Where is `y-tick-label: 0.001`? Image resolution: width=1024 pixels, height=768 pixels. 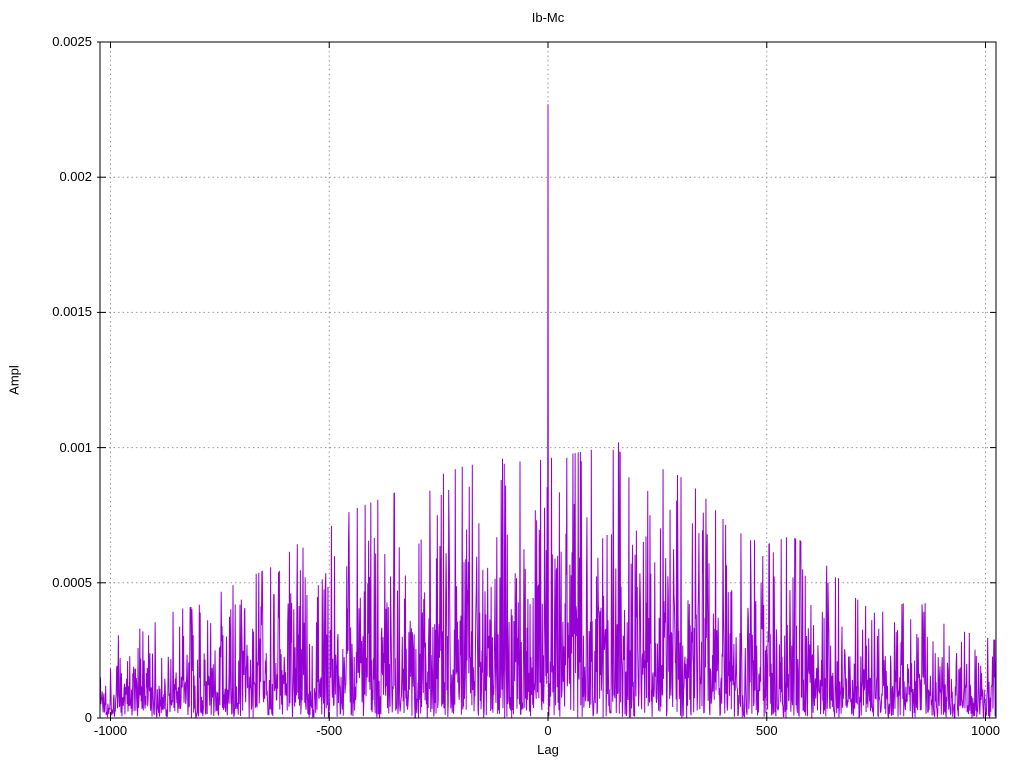 y-tick-label: 0.001 is located at coordinates (75, 447).